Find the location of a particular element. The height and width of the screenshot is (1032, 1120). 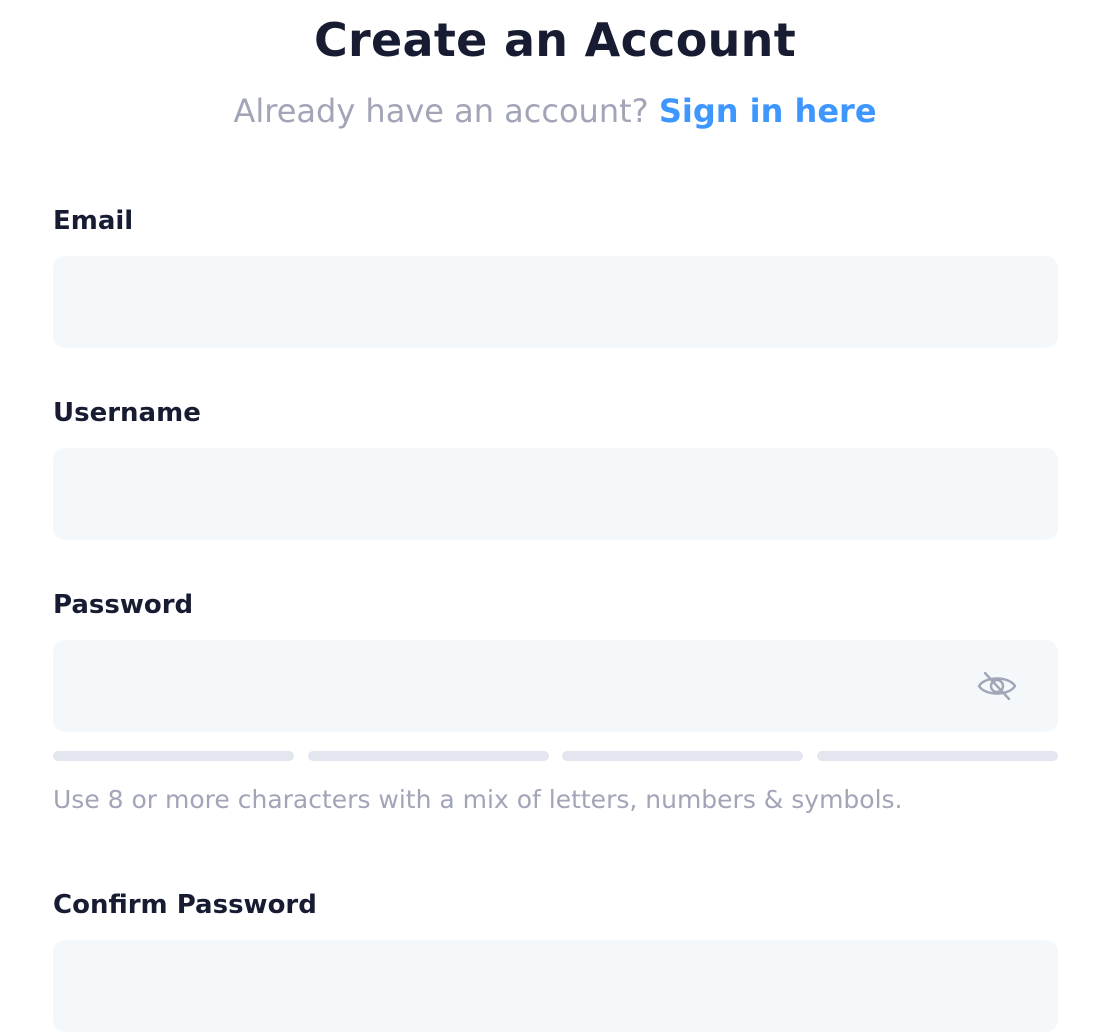

username-field is located at coordinates (555, 494).